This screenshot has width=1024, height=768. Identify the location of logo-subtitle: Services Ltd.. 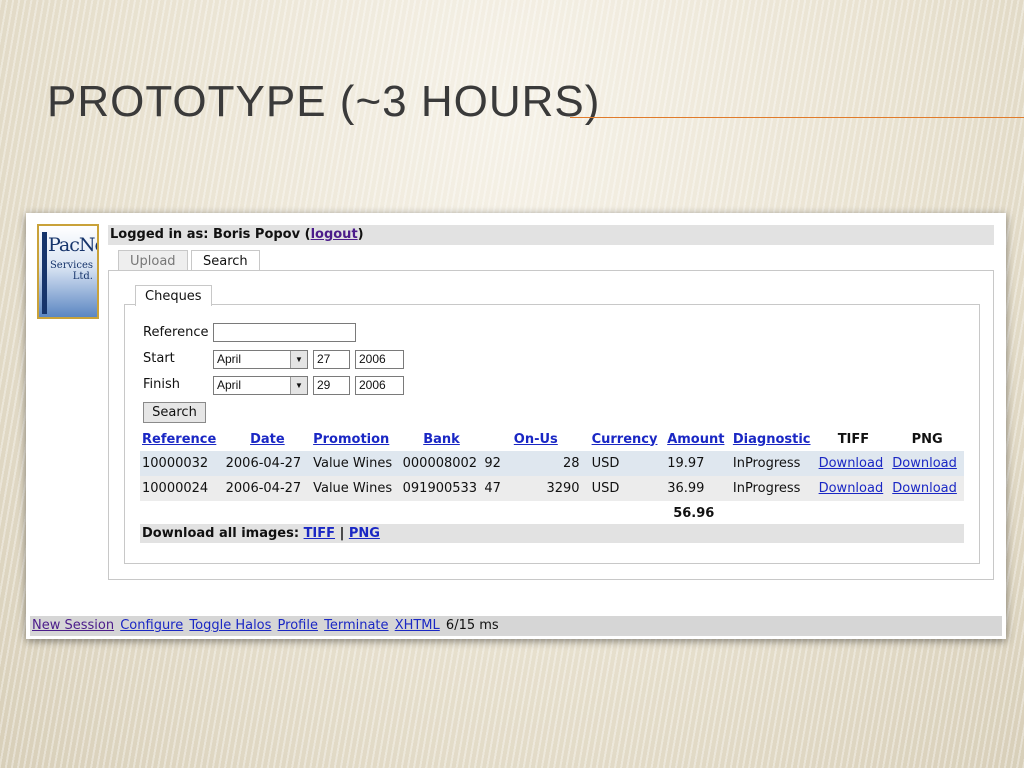
(71, 271).